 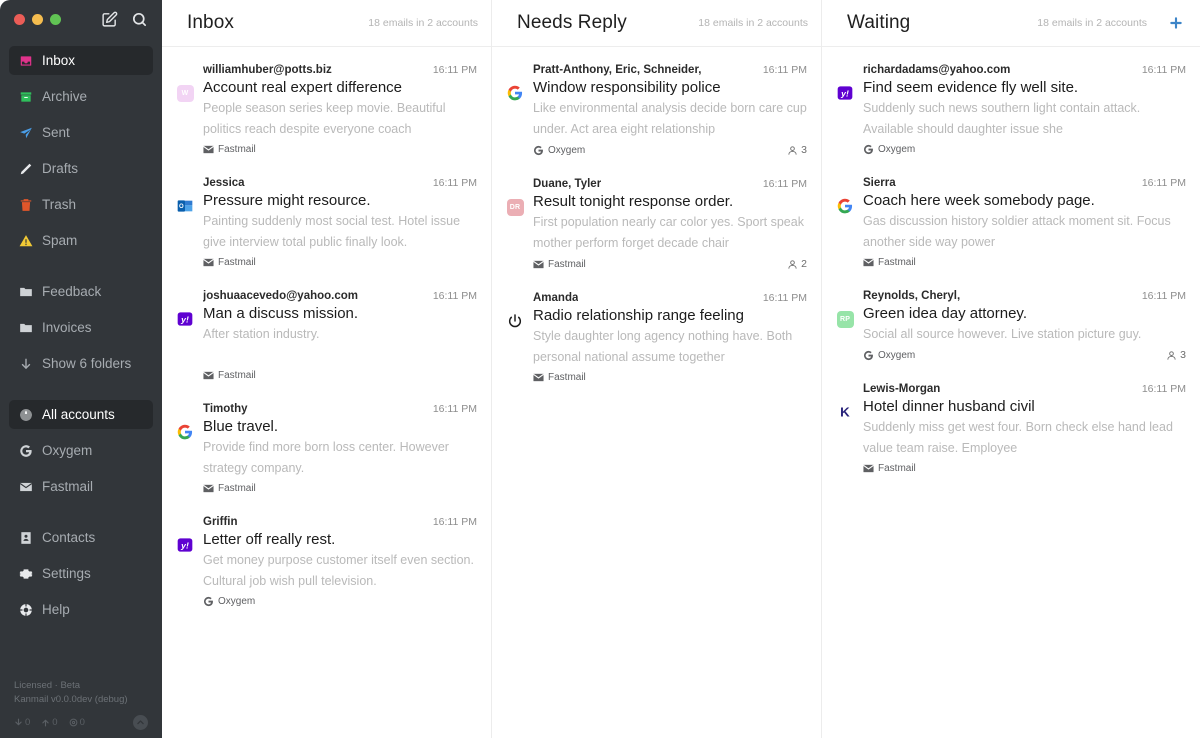 What do you see at coordinates (845, 319) in the screenshot?
I see `initials-avatar-icon: RP` at bounding box center [845, 319].